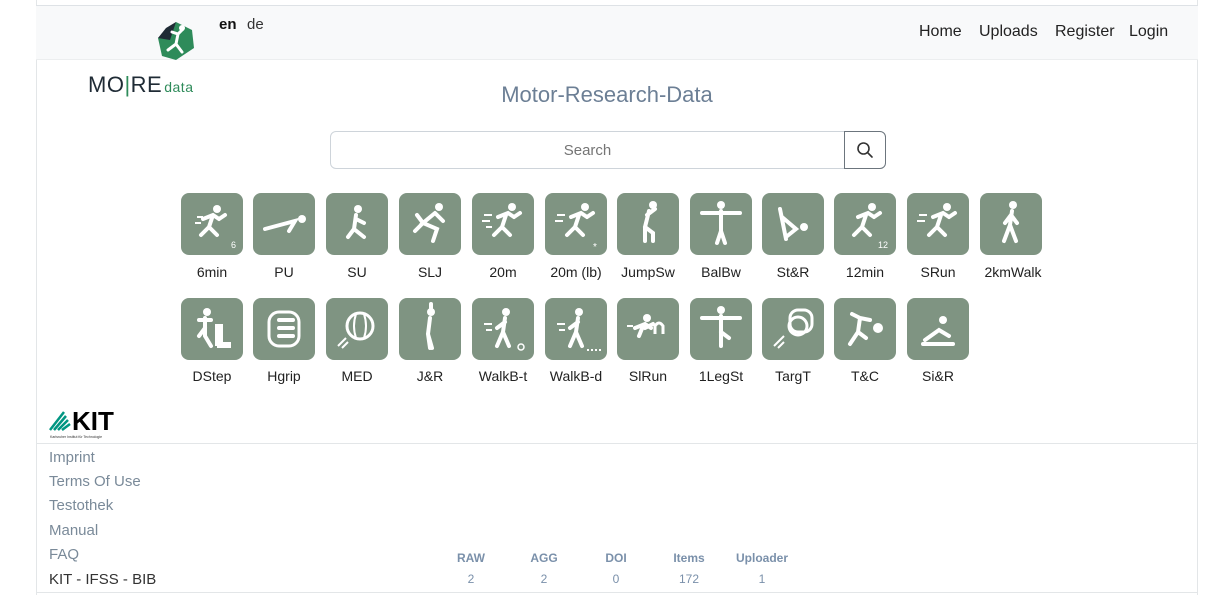  I want to click on test-tile-t-c, so click(865, 329).